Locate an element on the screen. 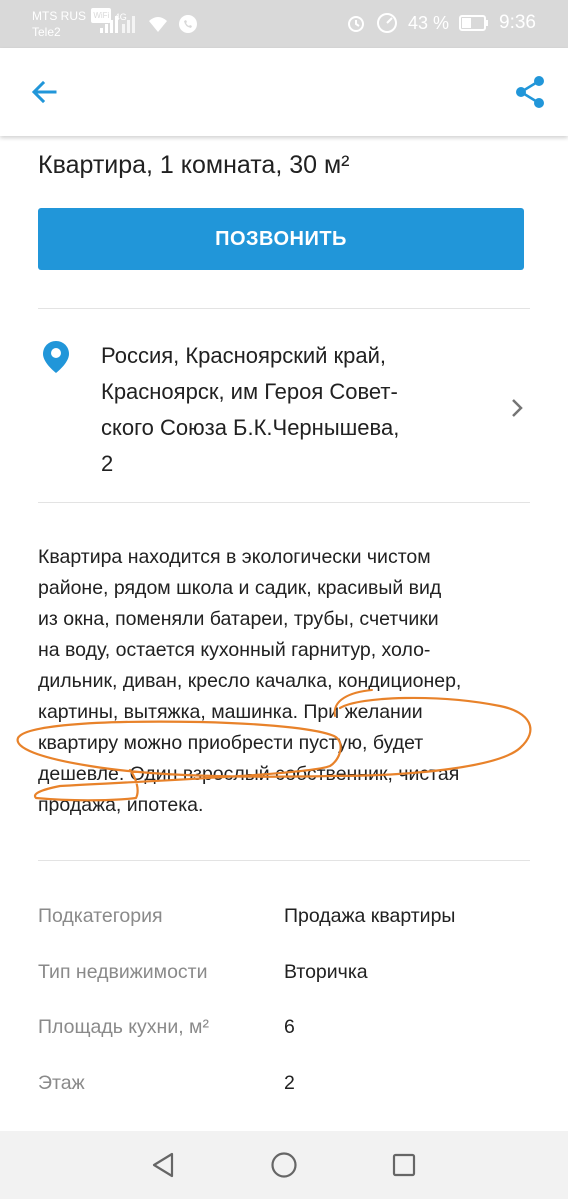 The height and width of the screenshot is (1199, 568). status-right: 43 % 9:36 is located at coordinates (441, 23).